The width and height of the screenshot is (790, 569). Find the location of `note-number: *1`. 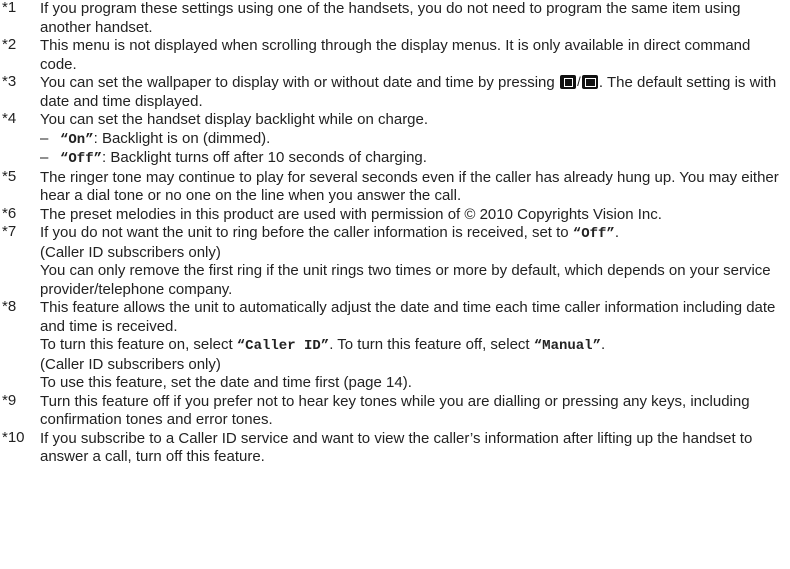

note-number: *1 is located at coordinates (9, 8).